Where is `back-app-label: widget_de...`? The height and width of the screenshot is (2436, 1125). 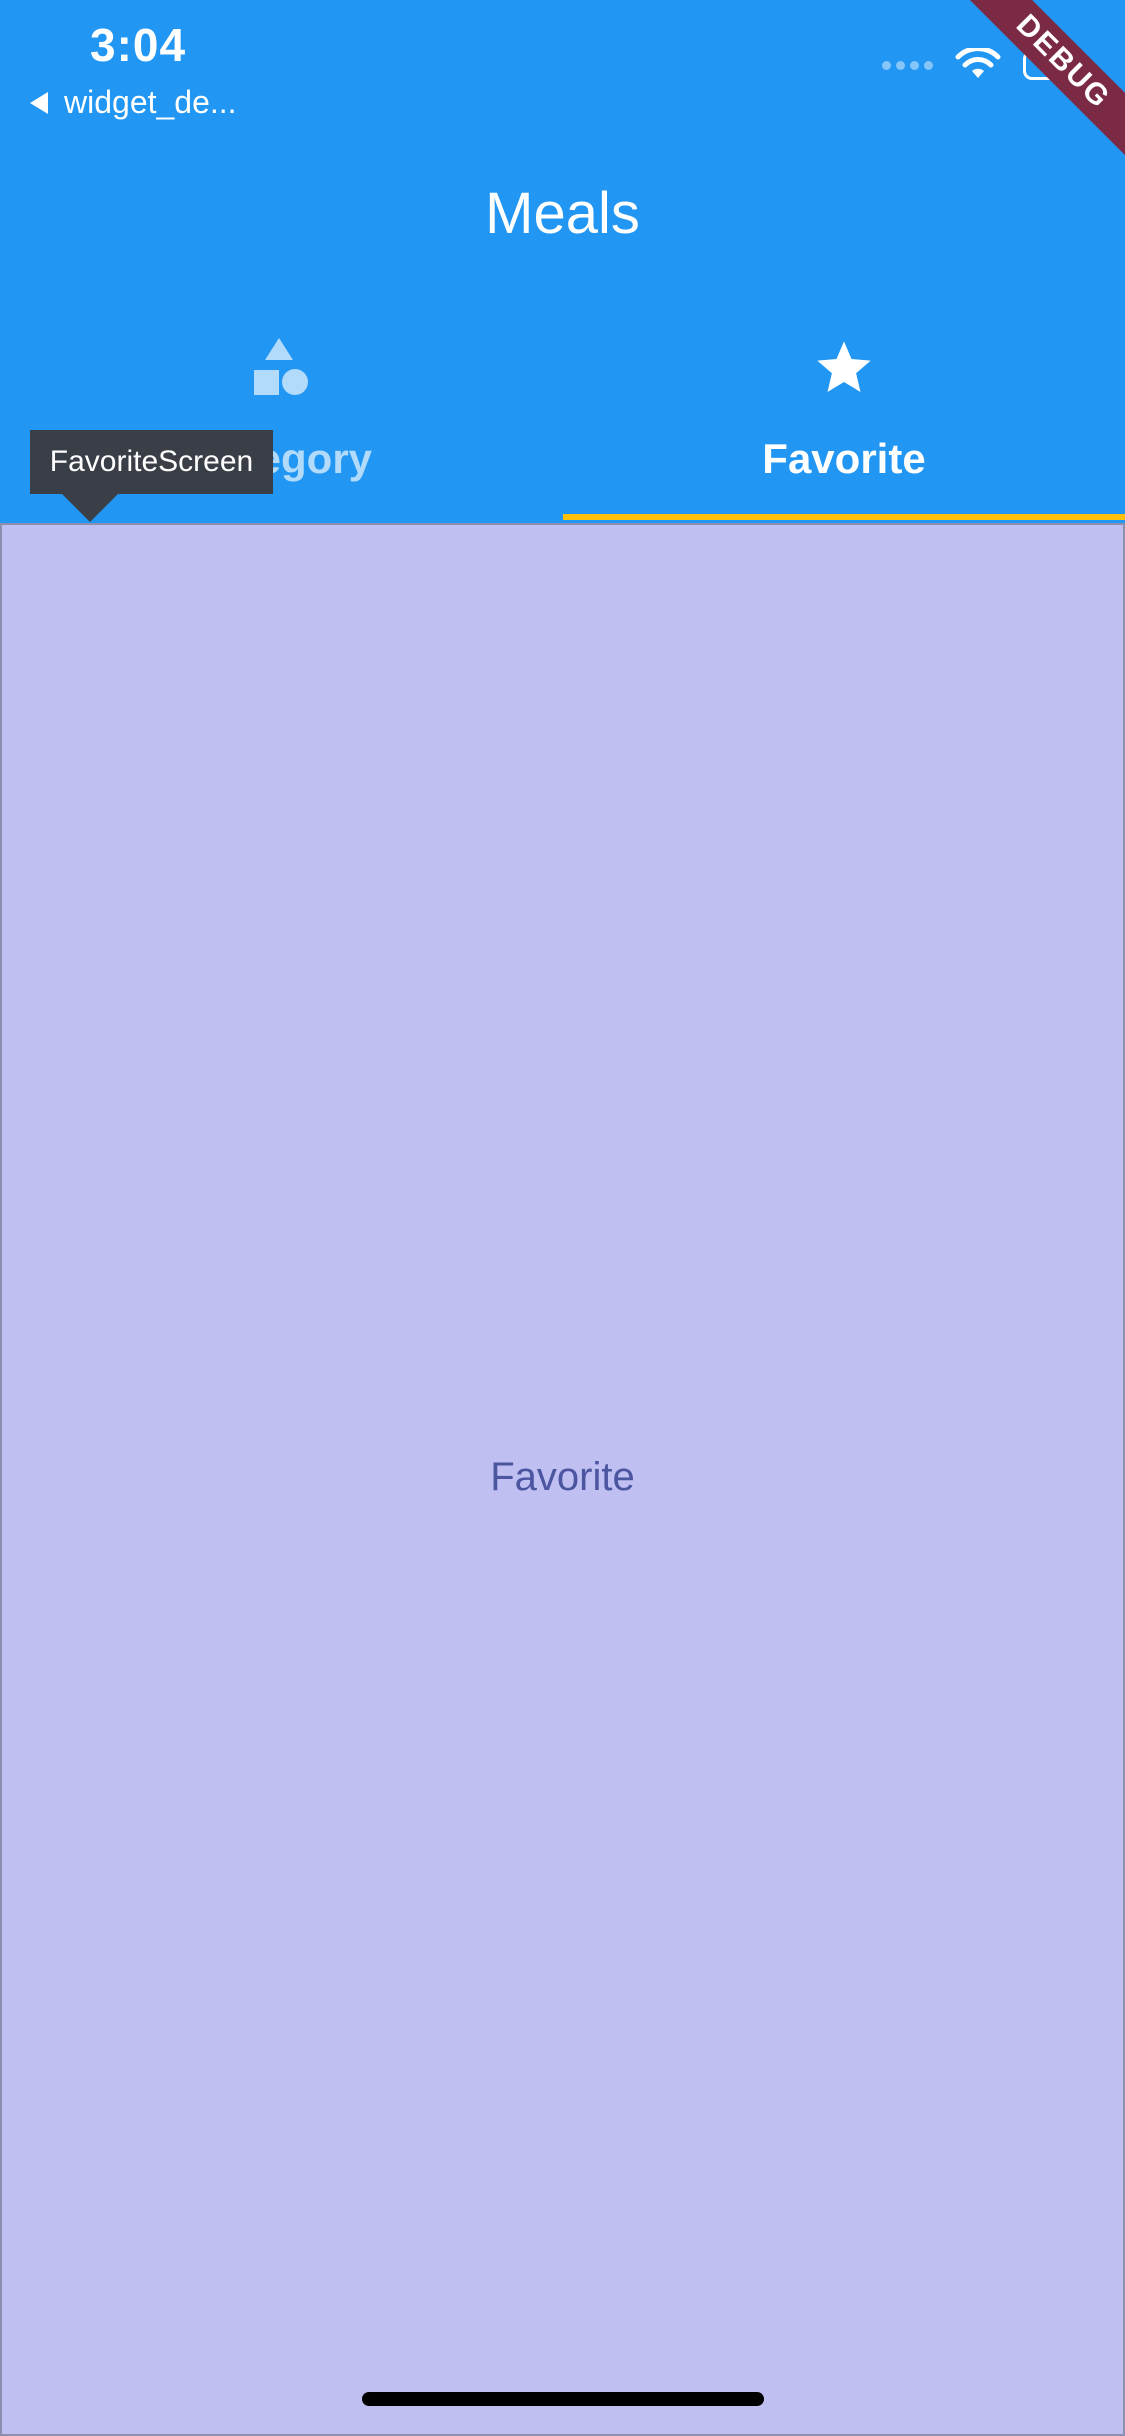 back-app-label: widget_de... is located at coordinates (150, 102).